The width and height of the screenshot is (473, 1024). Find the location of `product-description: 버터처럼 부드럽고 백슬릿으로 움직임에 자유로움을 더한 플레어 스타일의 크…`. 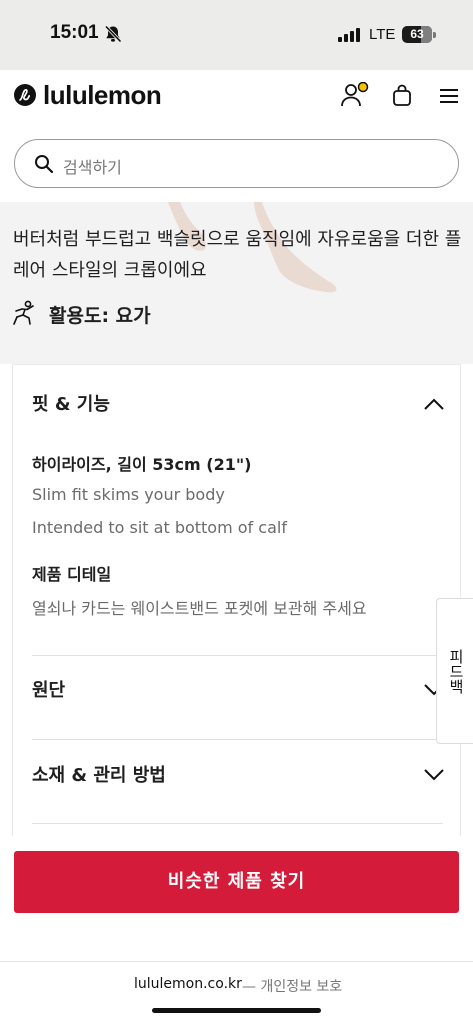

product-description: 버터처럼 부드럽고 백슬릿으로 움직임에 자유로움을 더한 플레어 스타일의 크… is located at coordinates (237, 255).